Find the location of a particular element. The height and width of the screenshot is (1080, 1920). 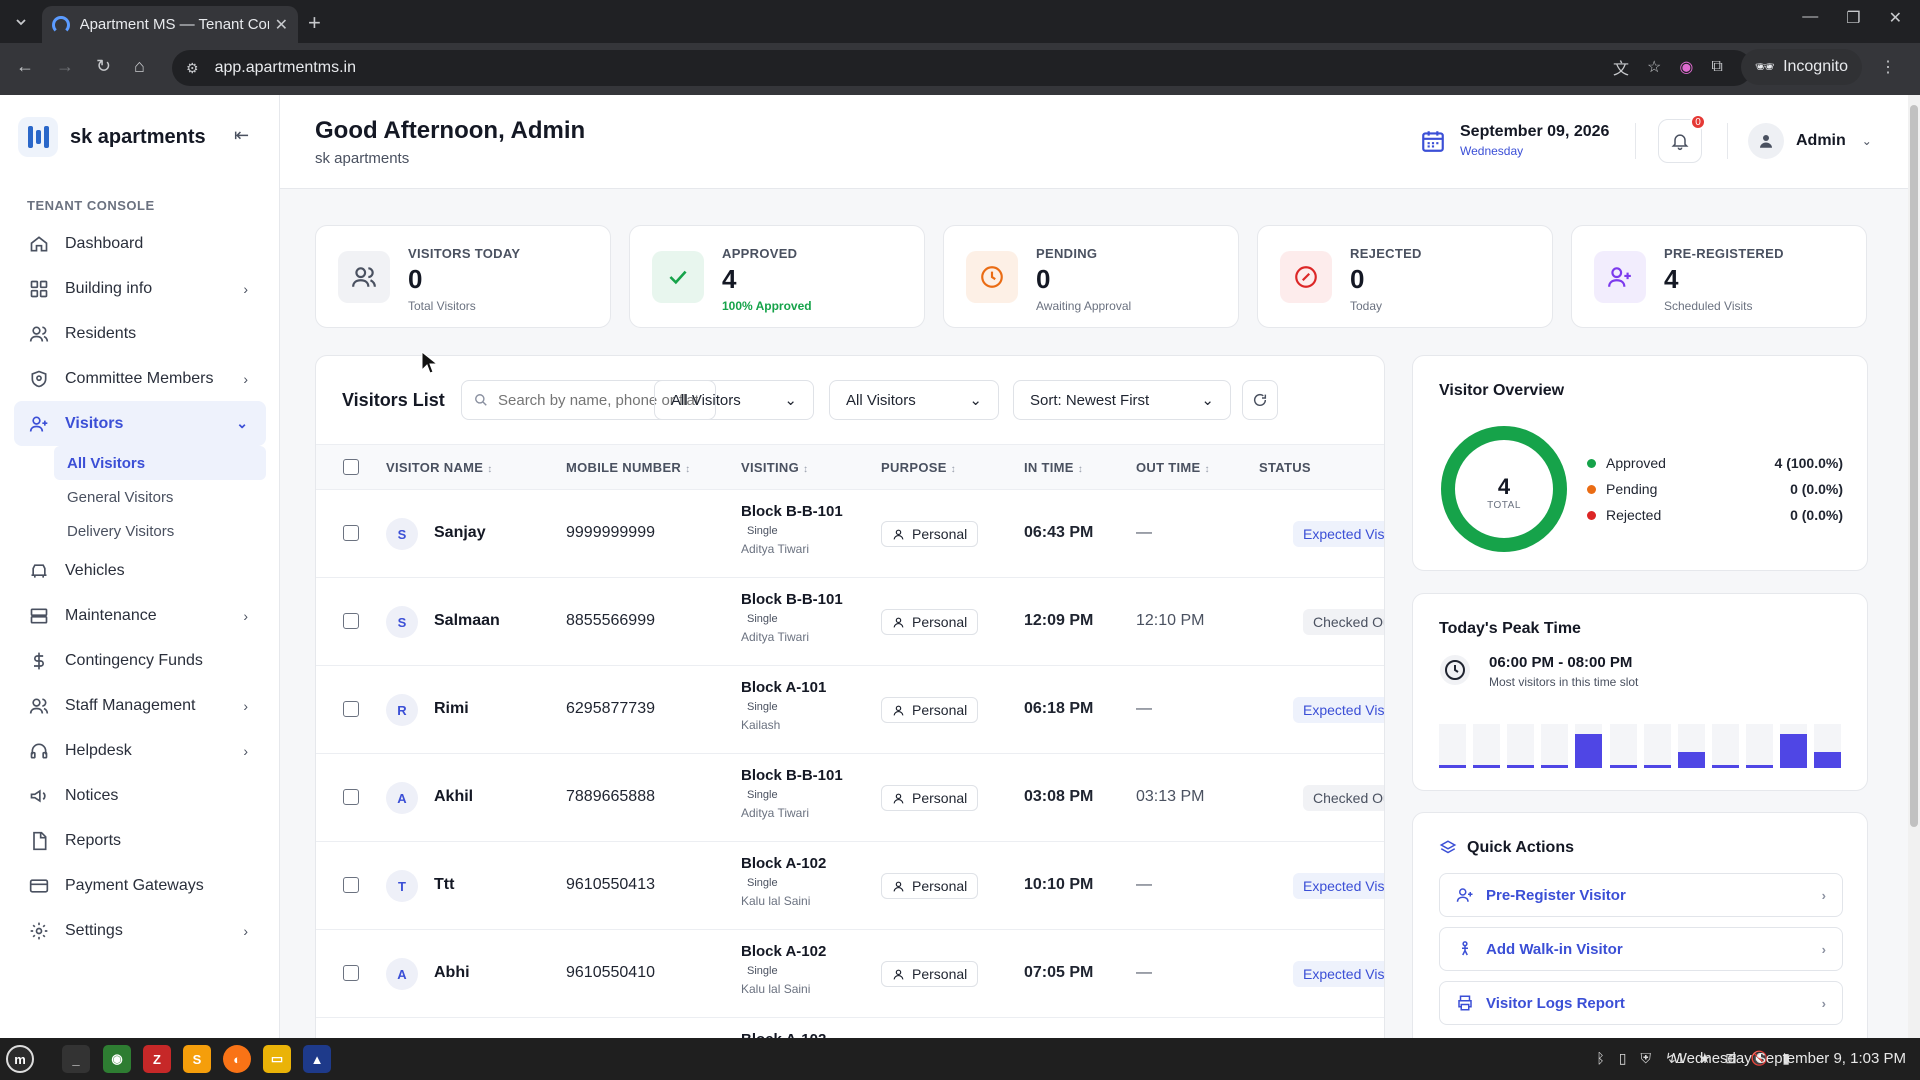

sidebar-subitem-all-visitors: All Visitors is located at coordinates (160, 463).